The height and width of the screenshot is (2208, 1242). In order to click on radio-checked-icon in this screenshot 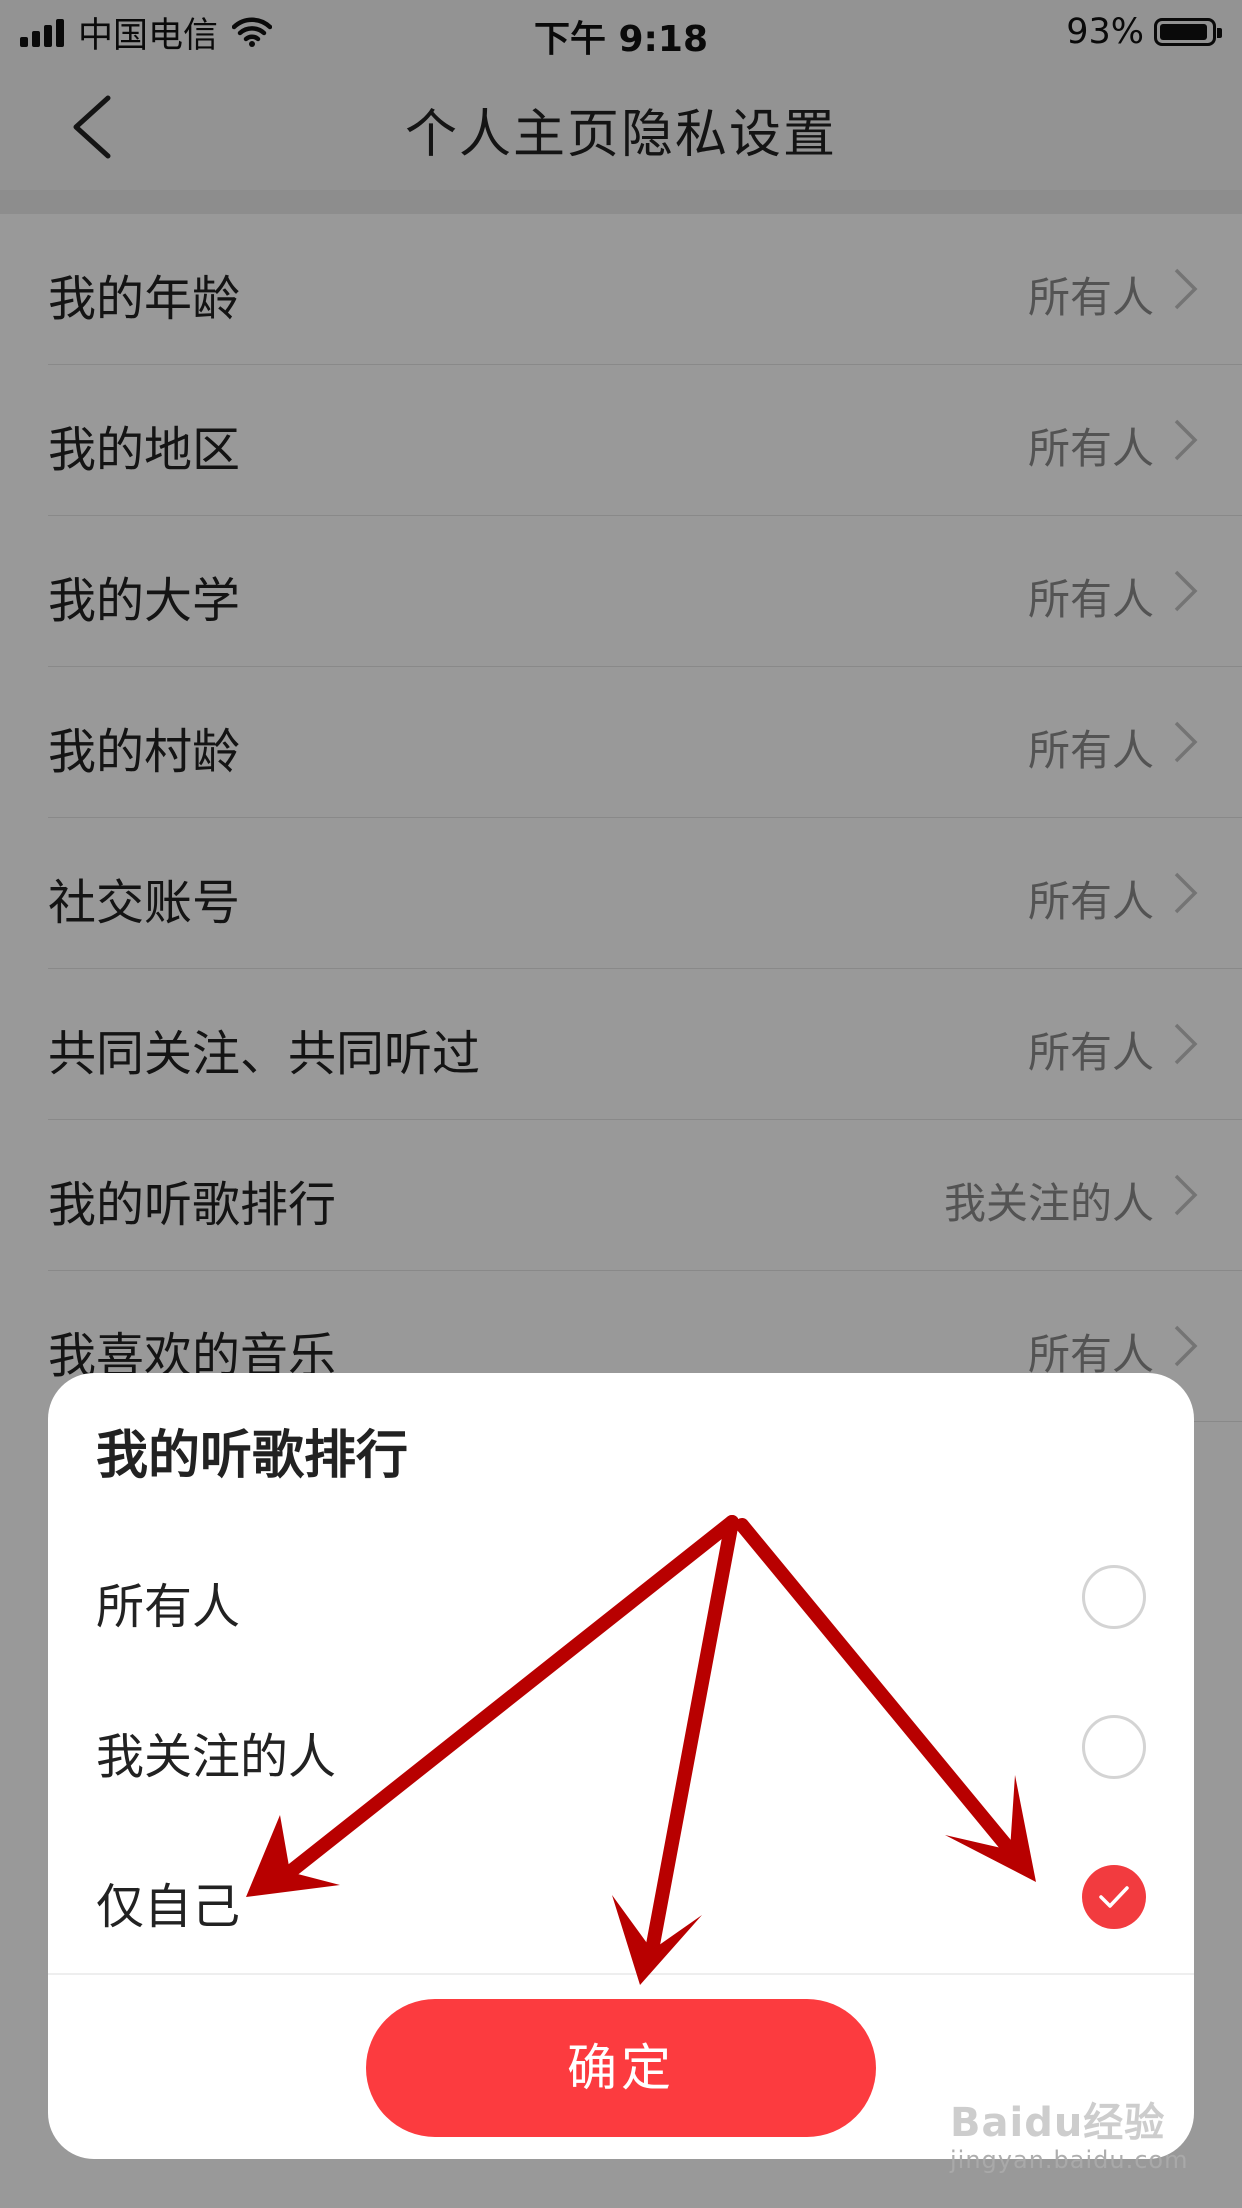, I will do `click(1114, 1897)`.